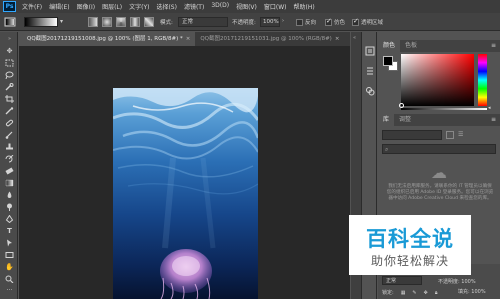 The height and width of the screenshot is (299, 500). I want to click on foreground-color-swatch, so click(388, 61).